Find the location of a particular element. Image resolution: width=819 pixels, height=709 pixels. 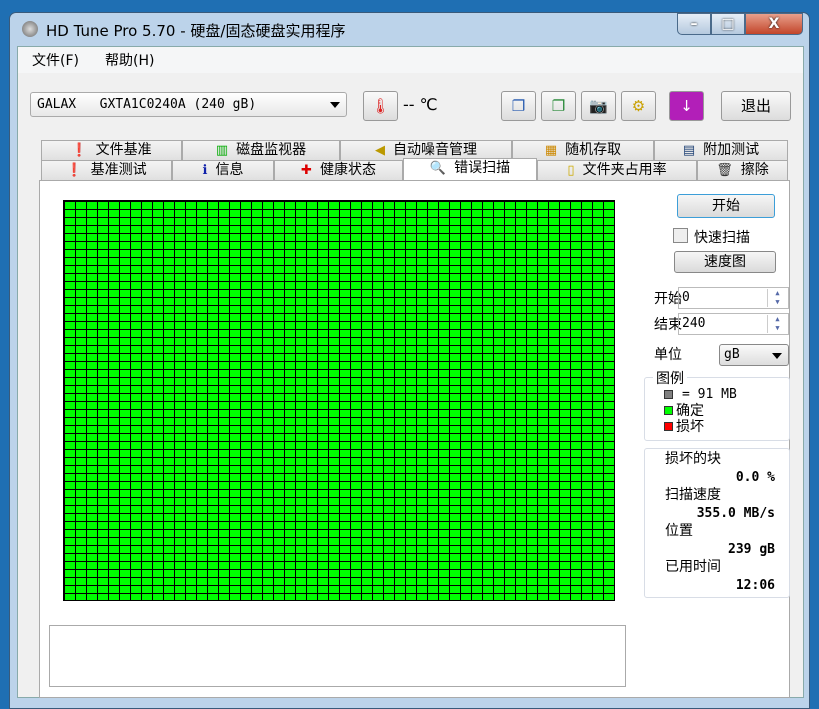

tab-extra-tests: ▤ 附加测试 is located at coordinates (721, 150).